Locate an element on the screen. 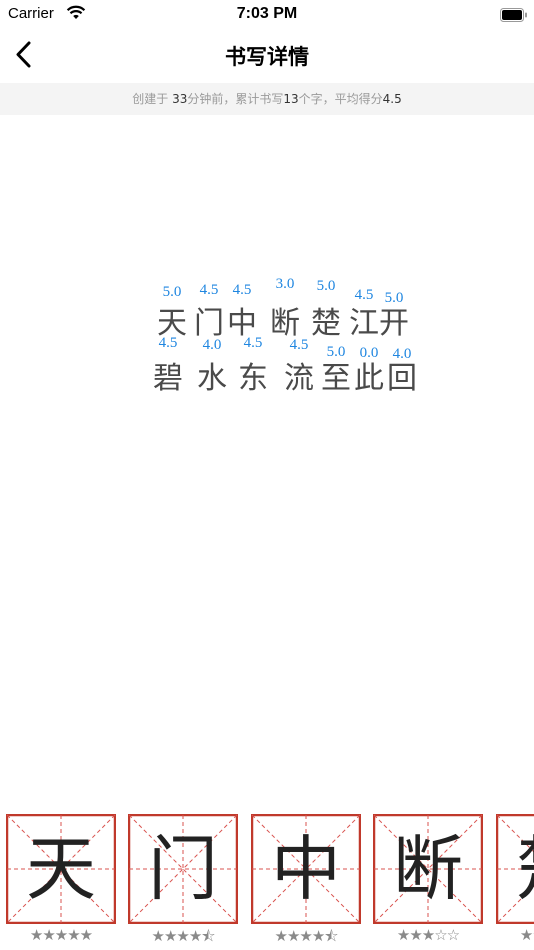 Image resolution: width=534 pixels, height=950 pixels. summary-prefix: 创建于 is located at coordinates (152, 99).